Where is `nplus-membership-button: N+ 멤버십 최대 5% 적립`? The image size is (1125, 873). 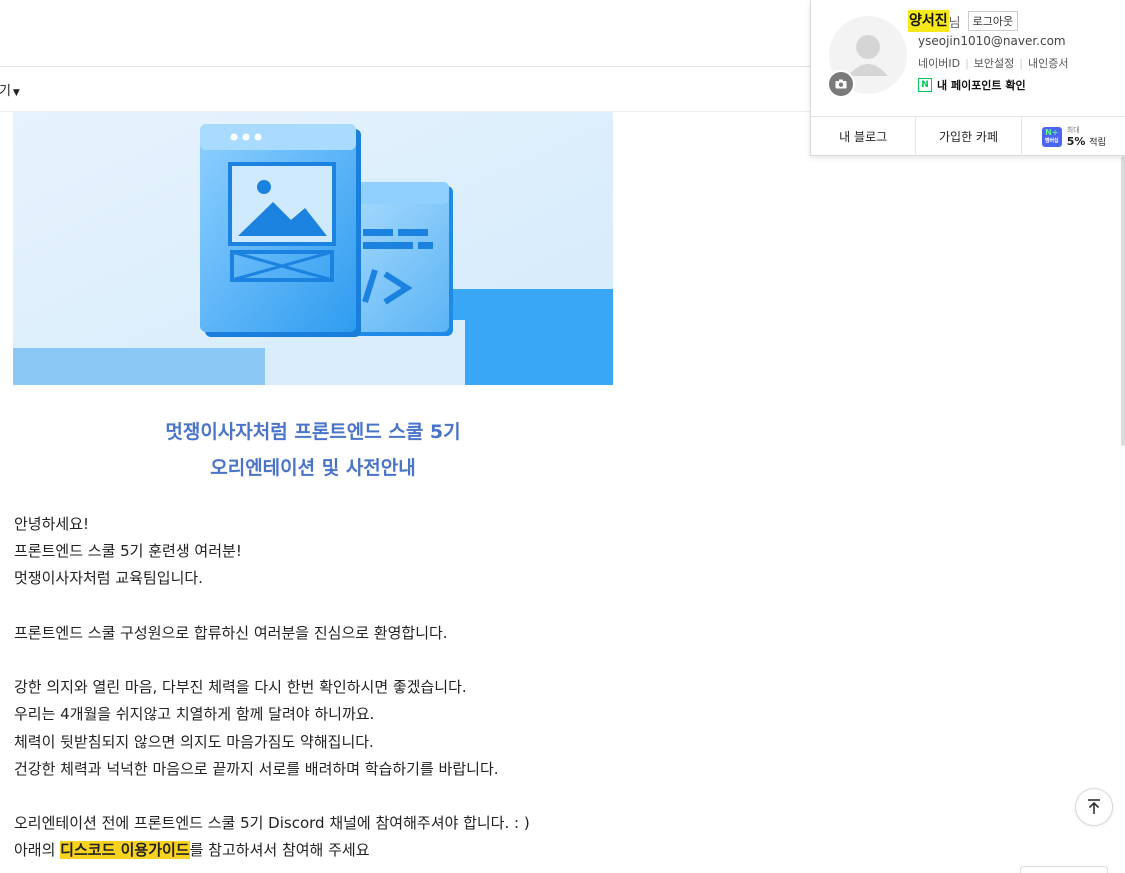
nplus-membership-button: N+ 멤버십 최대 5% 적립 is located at coordinates (1073, 136).